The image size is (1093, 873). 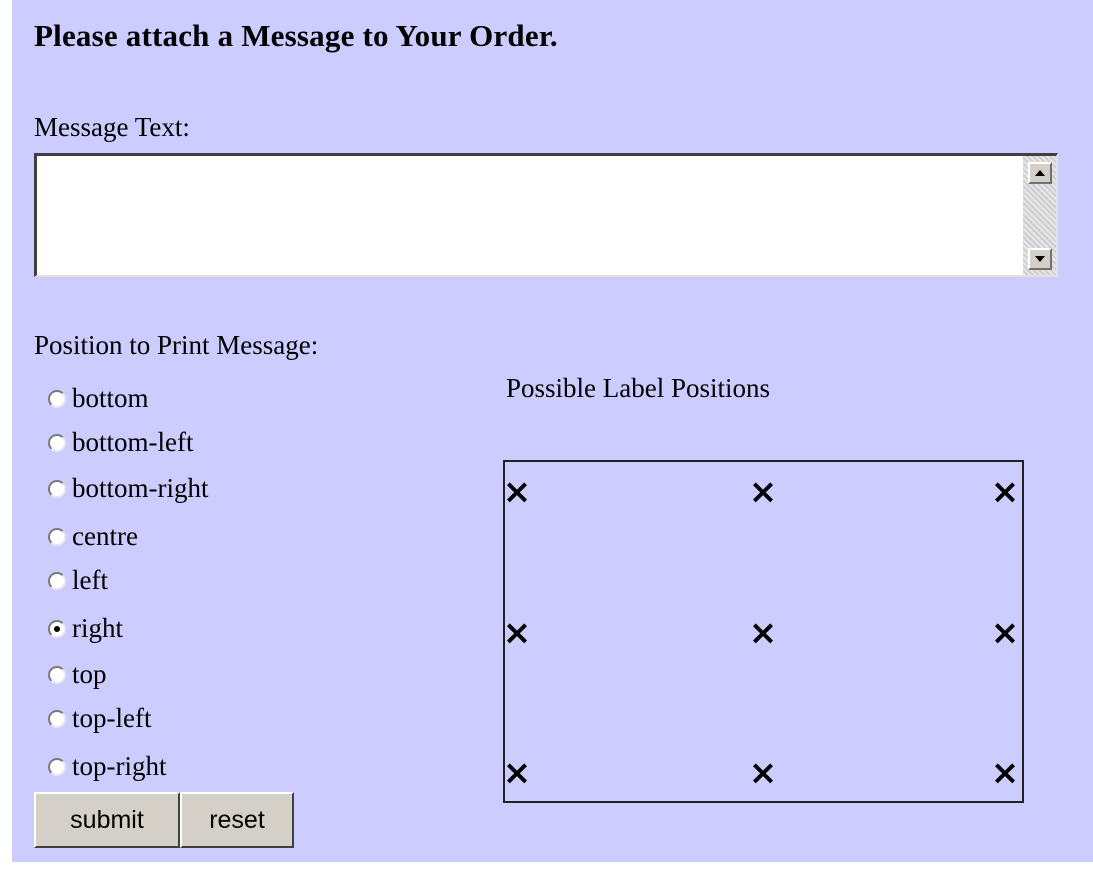 I want to click on position-option-centre: centre, so click(x=93, y=536).